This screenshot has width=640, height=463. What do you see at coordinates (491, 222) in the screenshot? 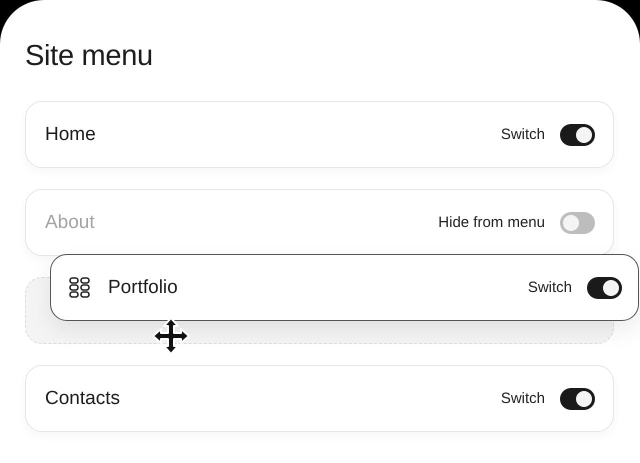
I see `switch-label: Hide from menu` at bounding box center [491, 222].